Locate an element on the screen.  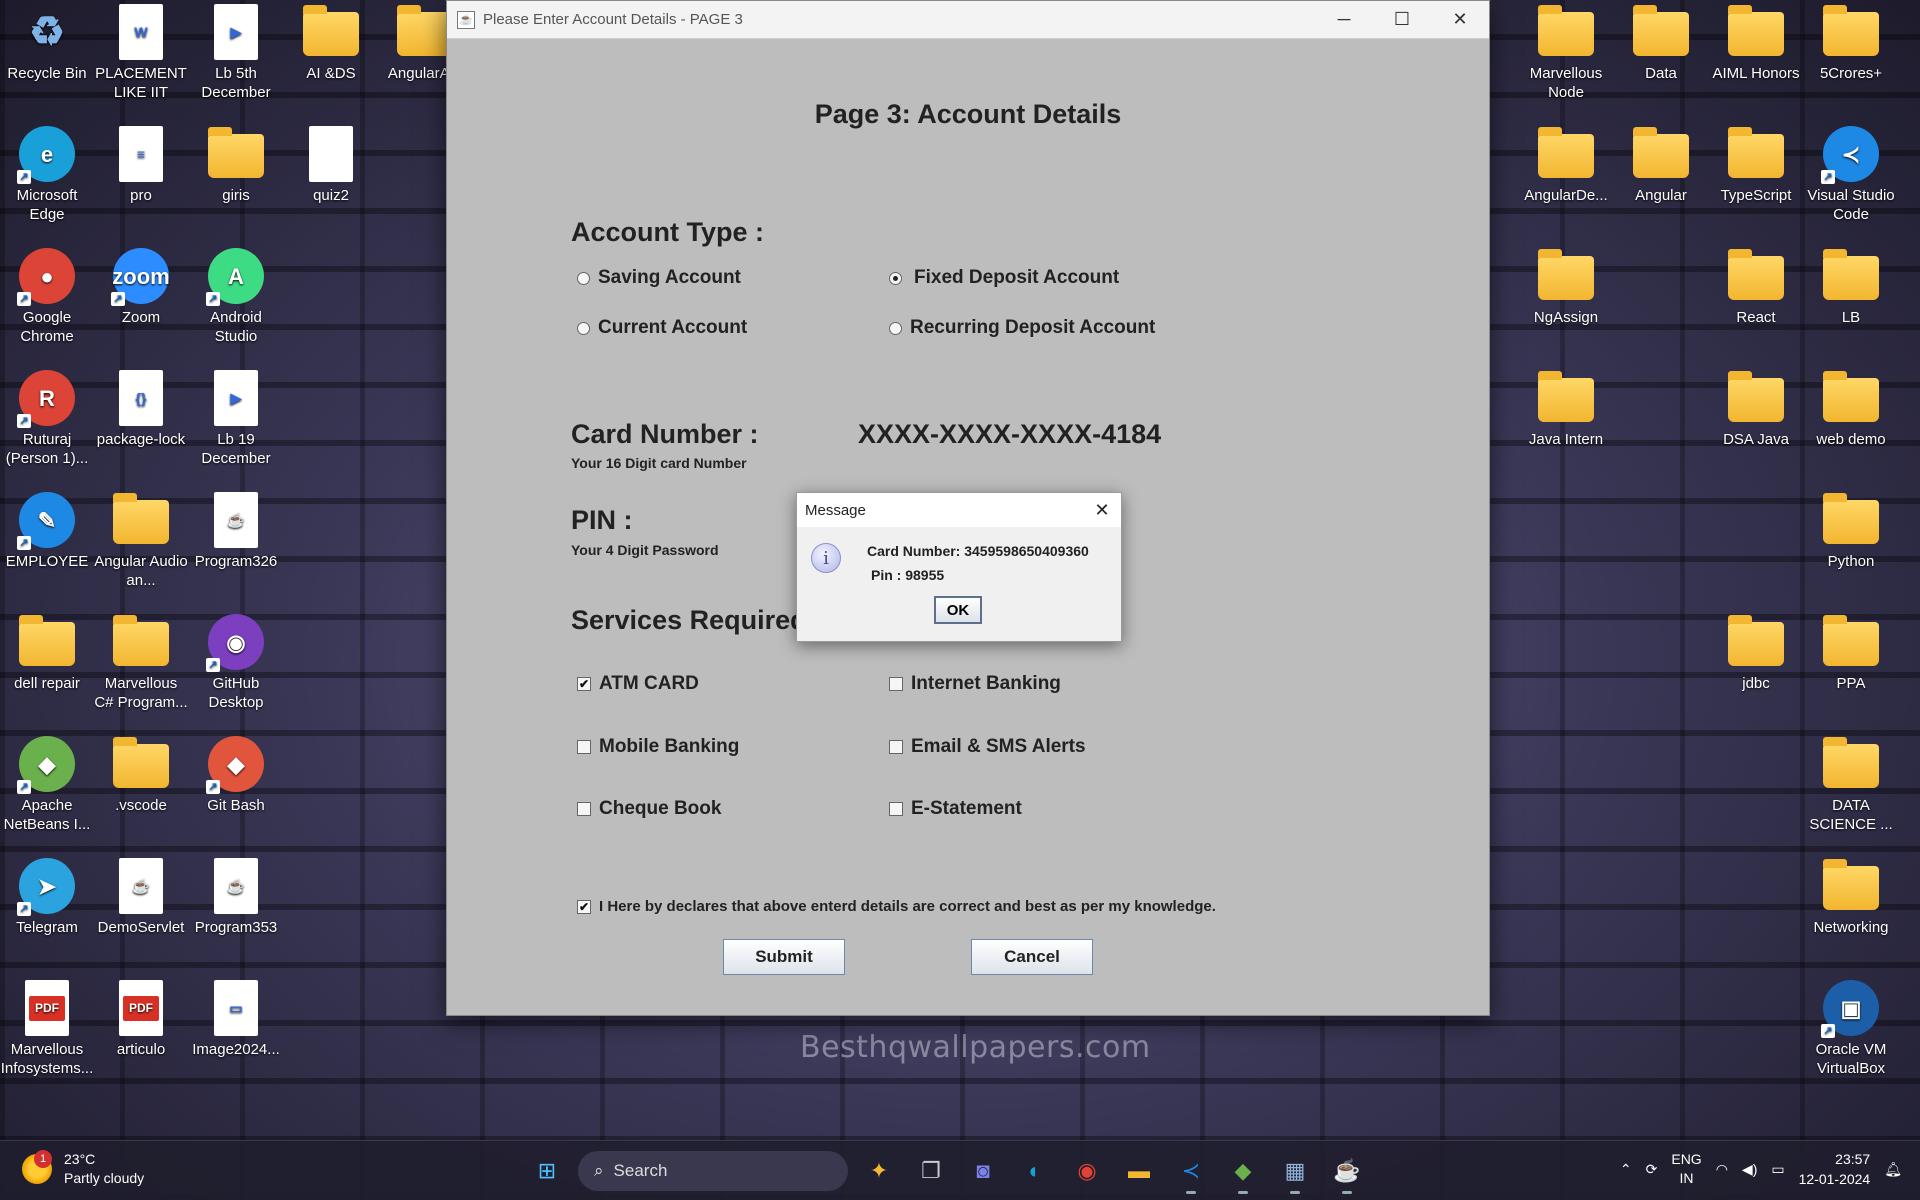
desktop-icon: PPA is located at coordinates (1851, 653).